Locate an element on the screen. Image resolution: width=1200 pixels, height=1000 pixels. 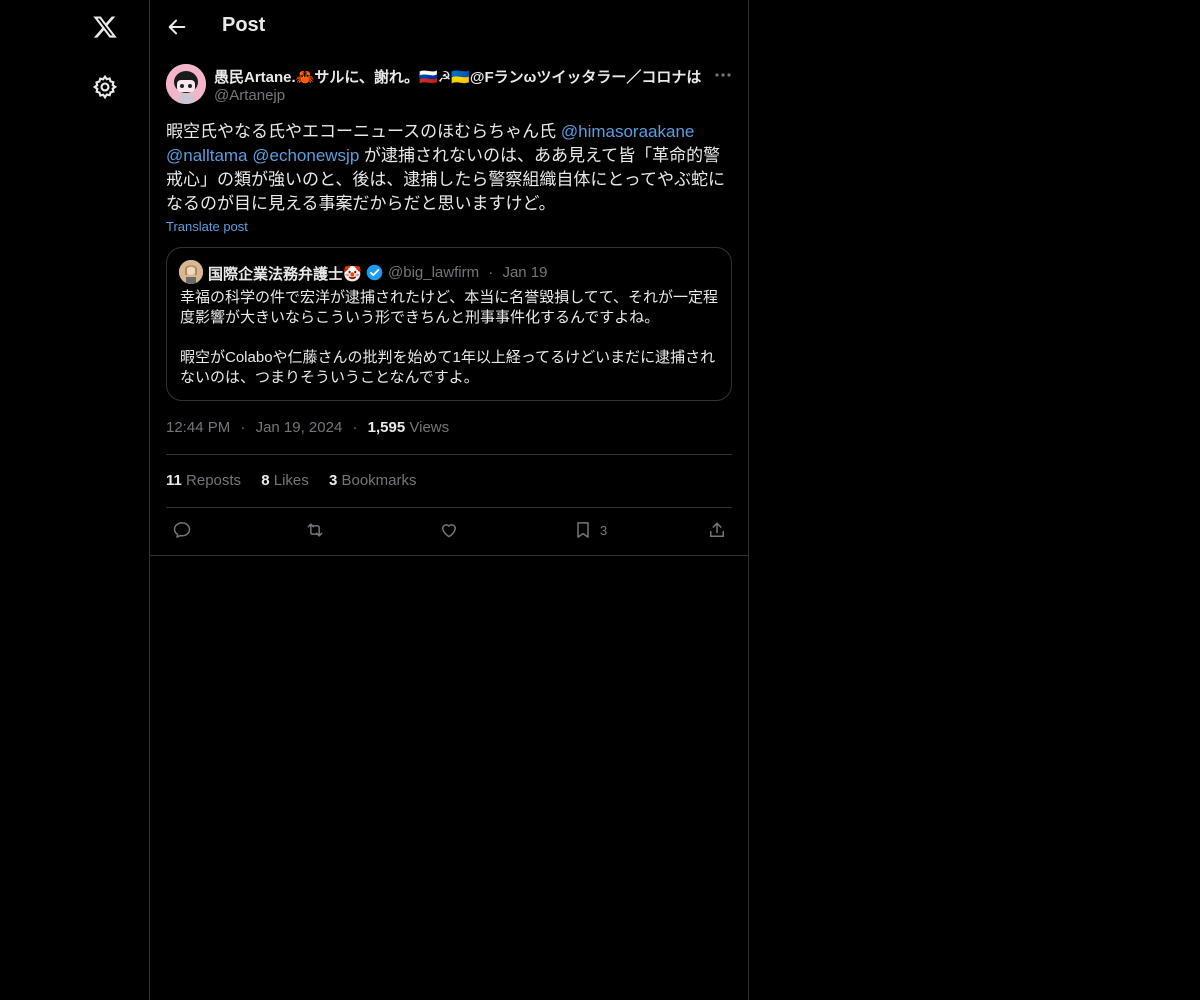
bookmarks-count: 3 is located at coordinates (333, 480).